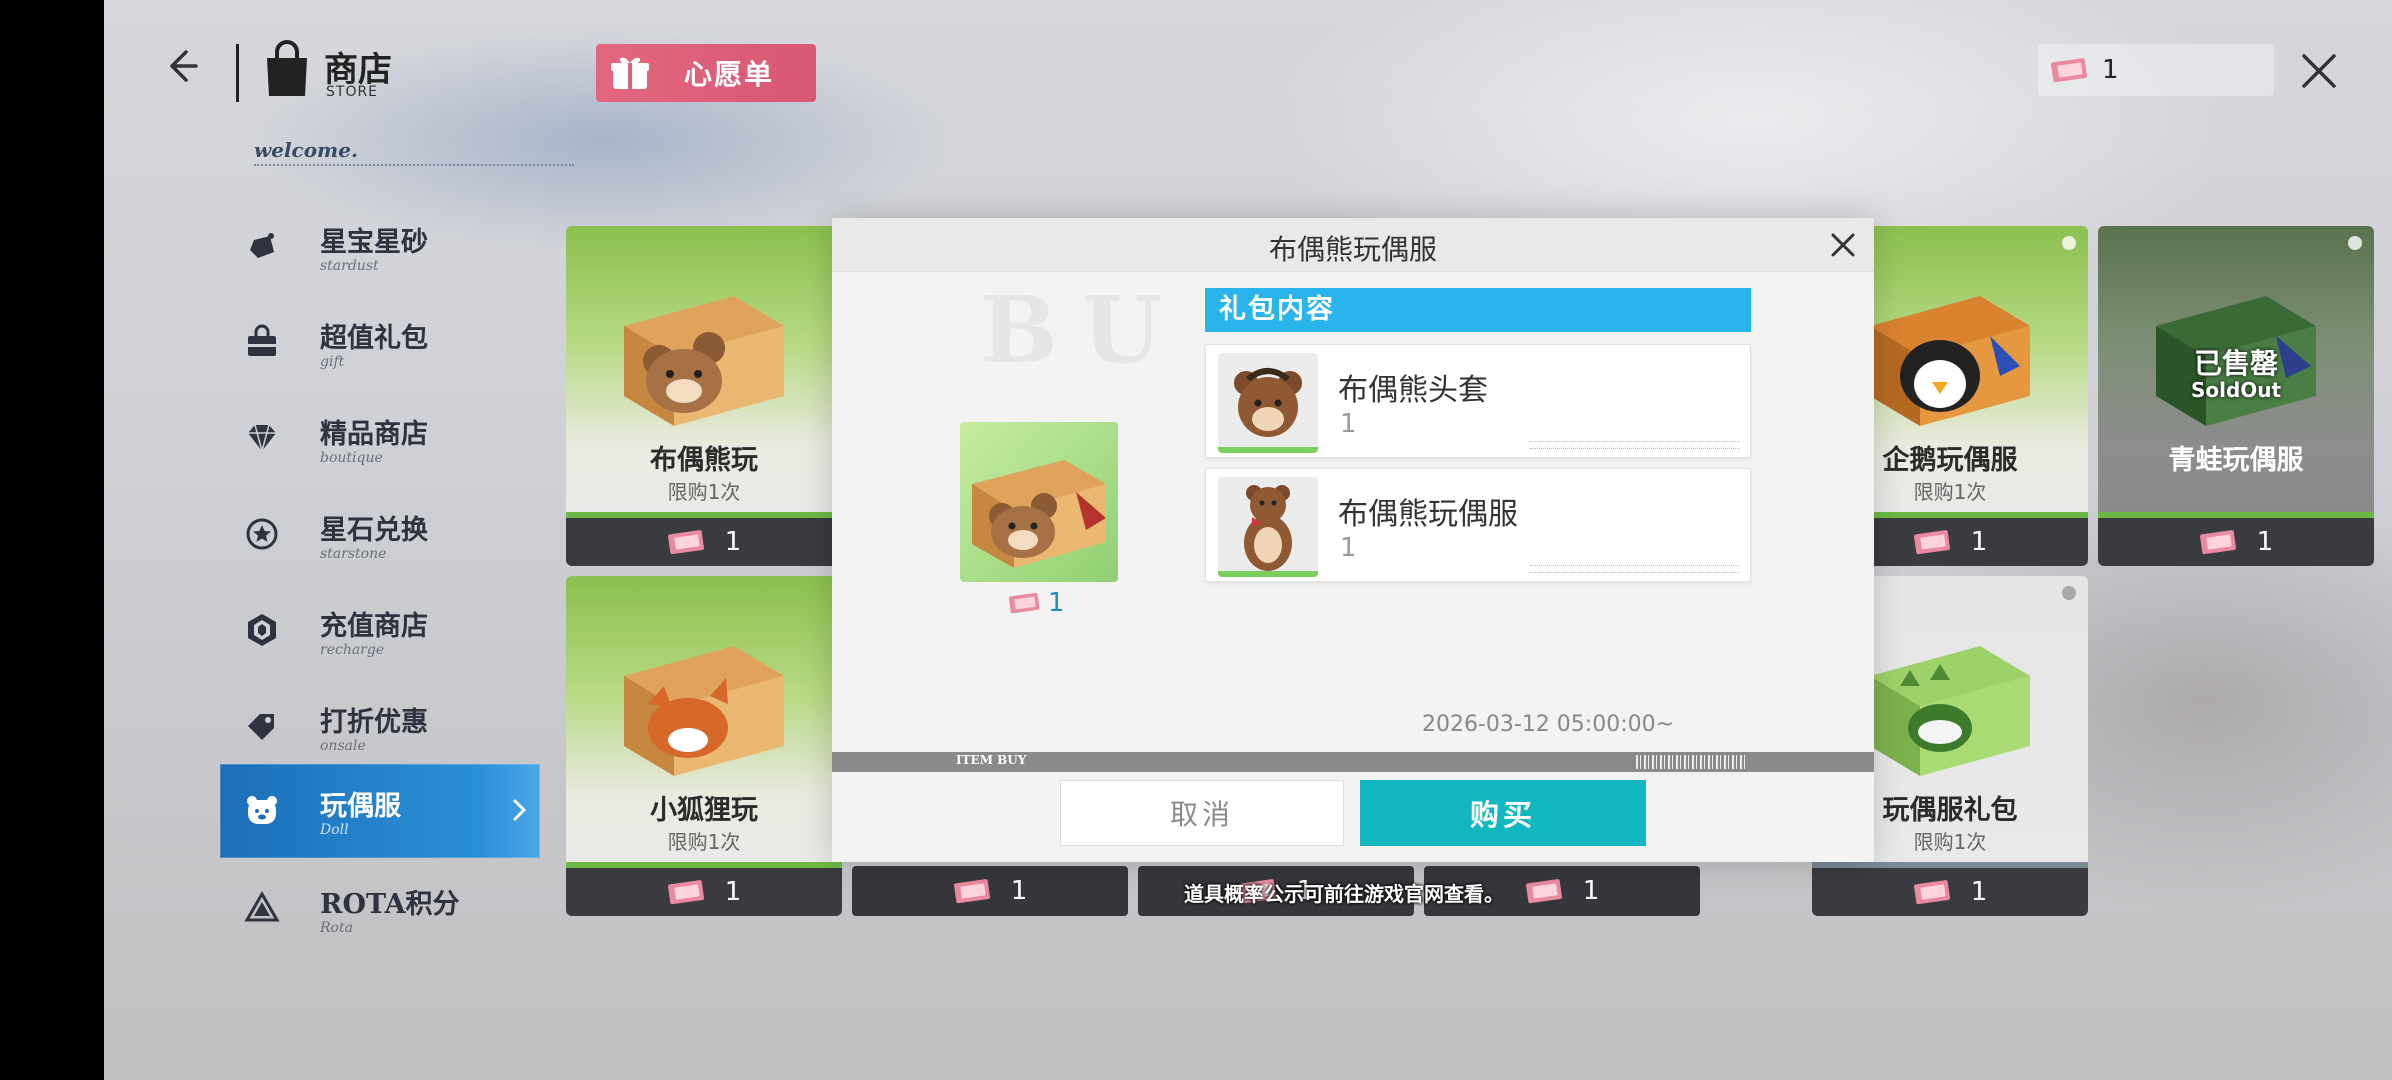  What do you see at coordinates (704, 460) in the screenshot?
I see `card-name: 布偶熊玩` at bounding box center [704, 460].